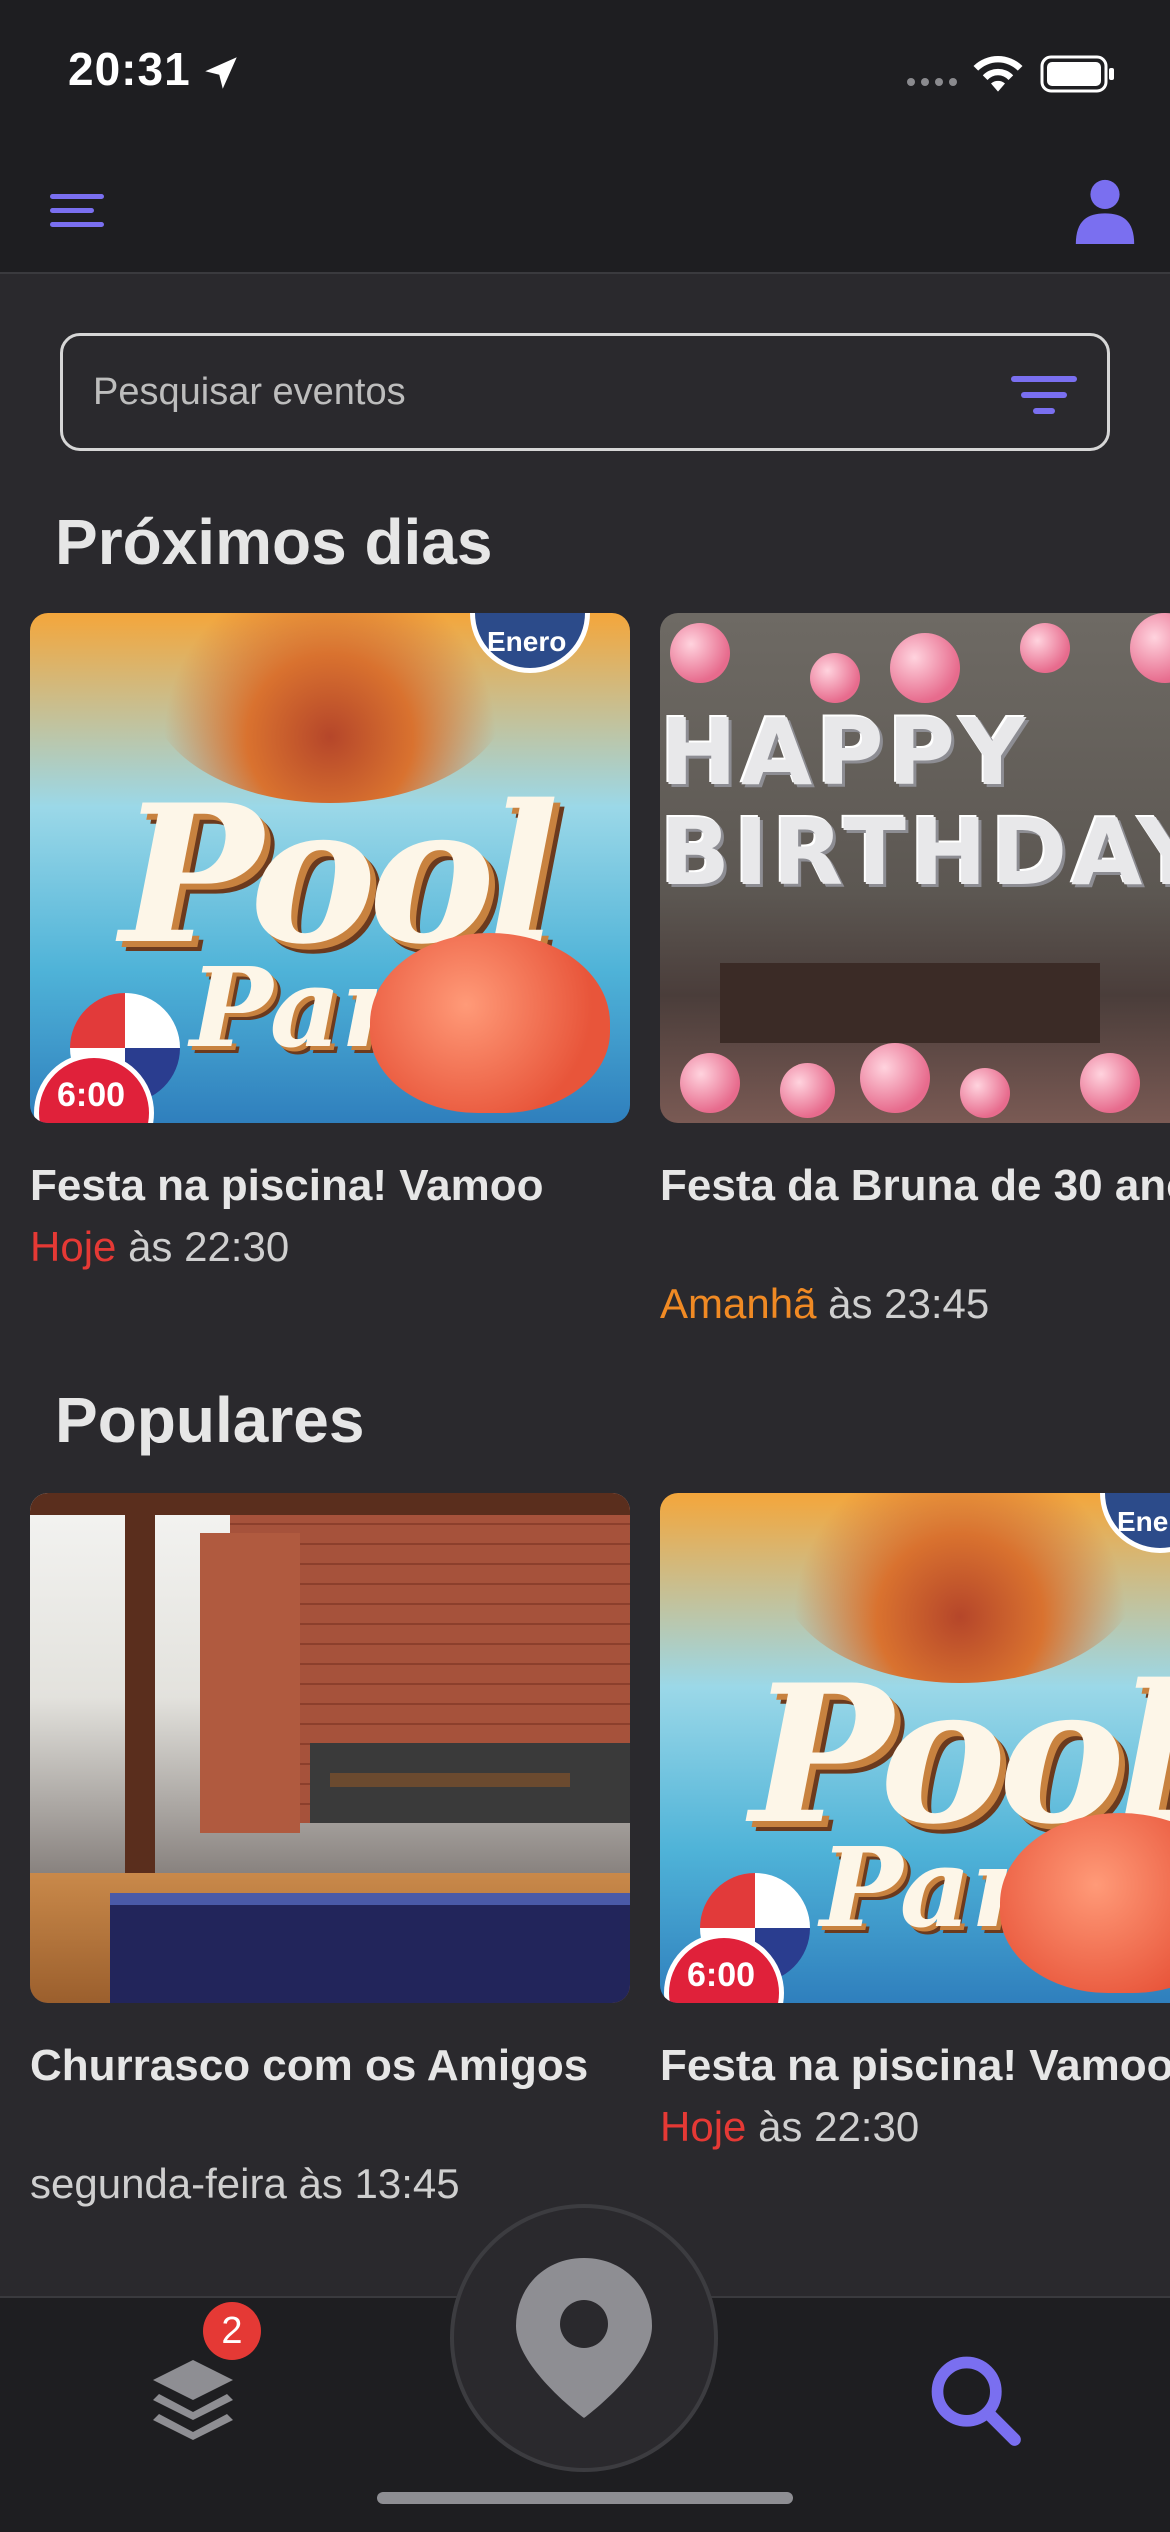 This screenshot has height=2532, width=1170. What do you see at coordinates (825, 1303) in the screenshot?
I see `event-date: Amanhã às 23:45` at bounding box center [825, 1303].